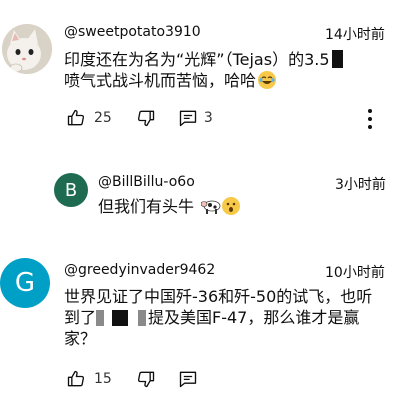  I want to click on timestamp: 14小时前, so click(355, 34).